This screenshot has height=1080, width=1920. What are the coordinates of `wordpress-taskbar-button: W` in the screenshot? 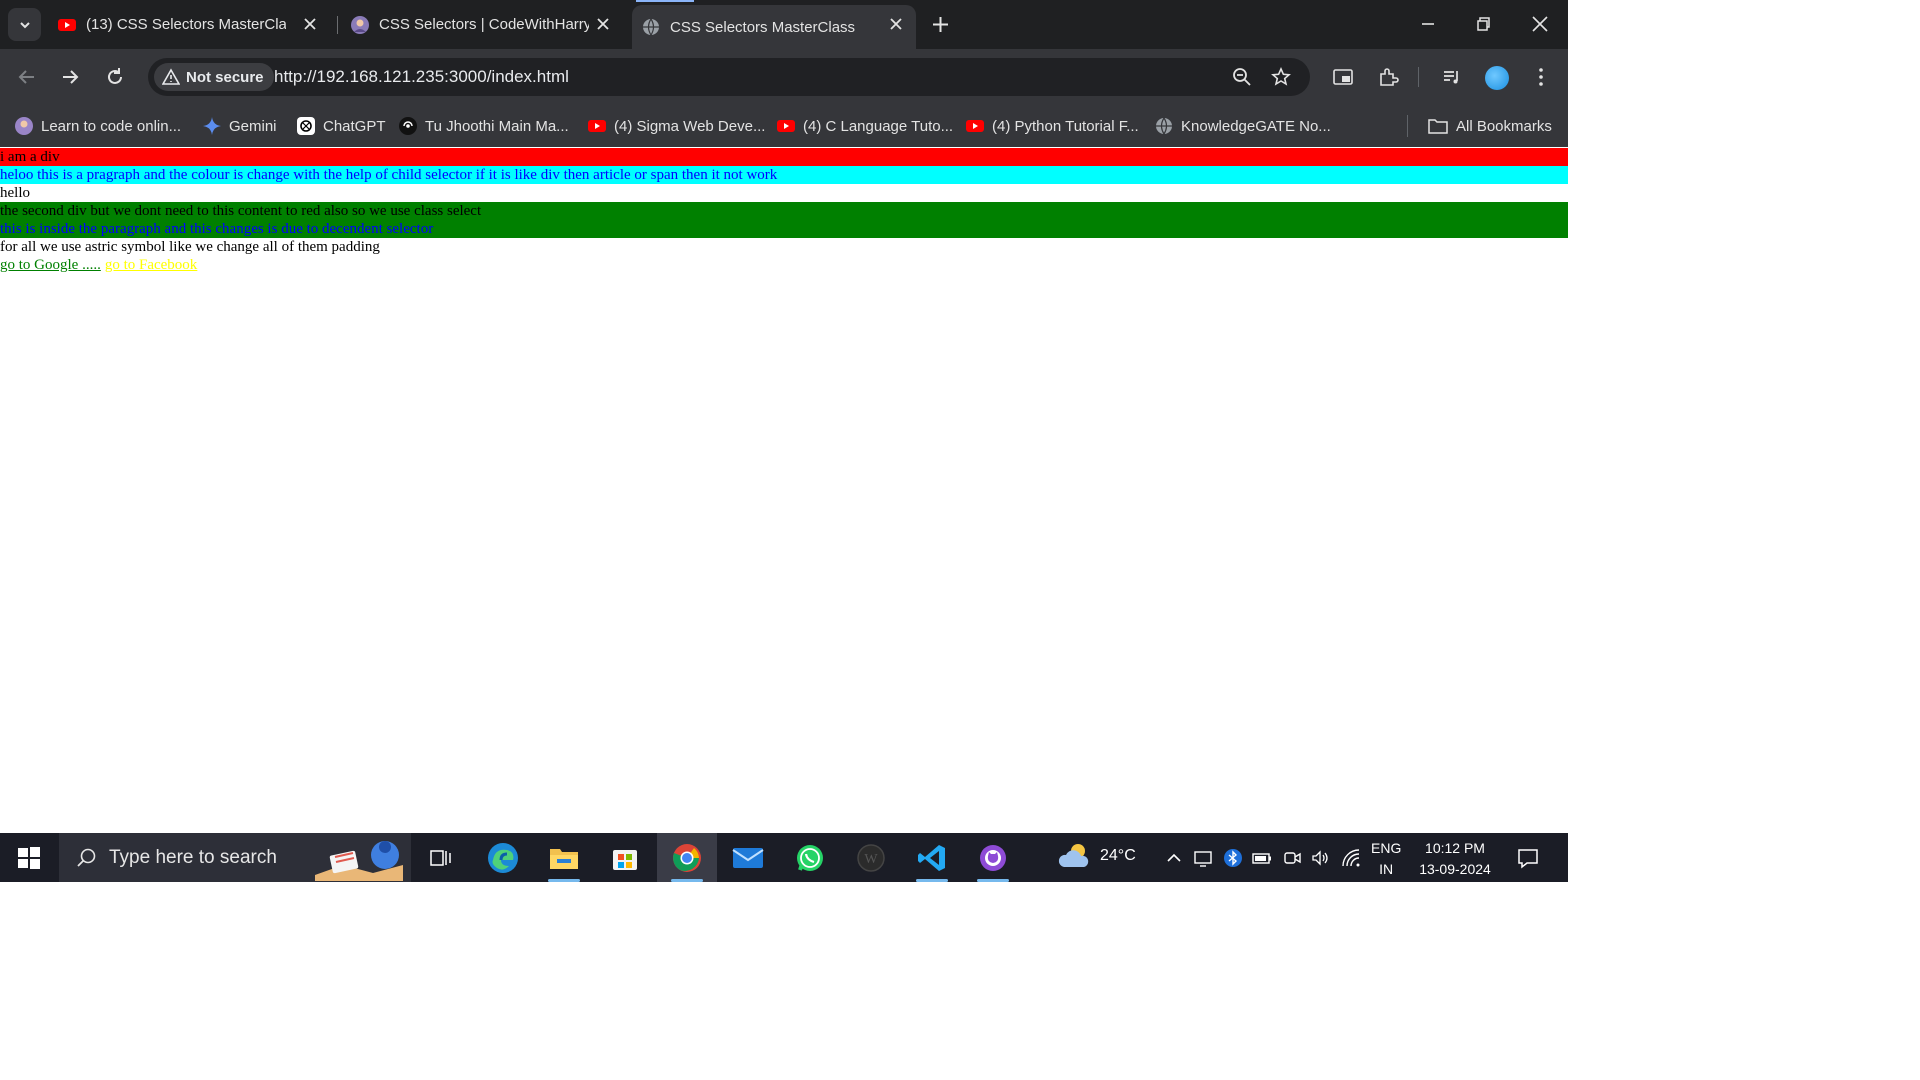 It's located at (871, 857).